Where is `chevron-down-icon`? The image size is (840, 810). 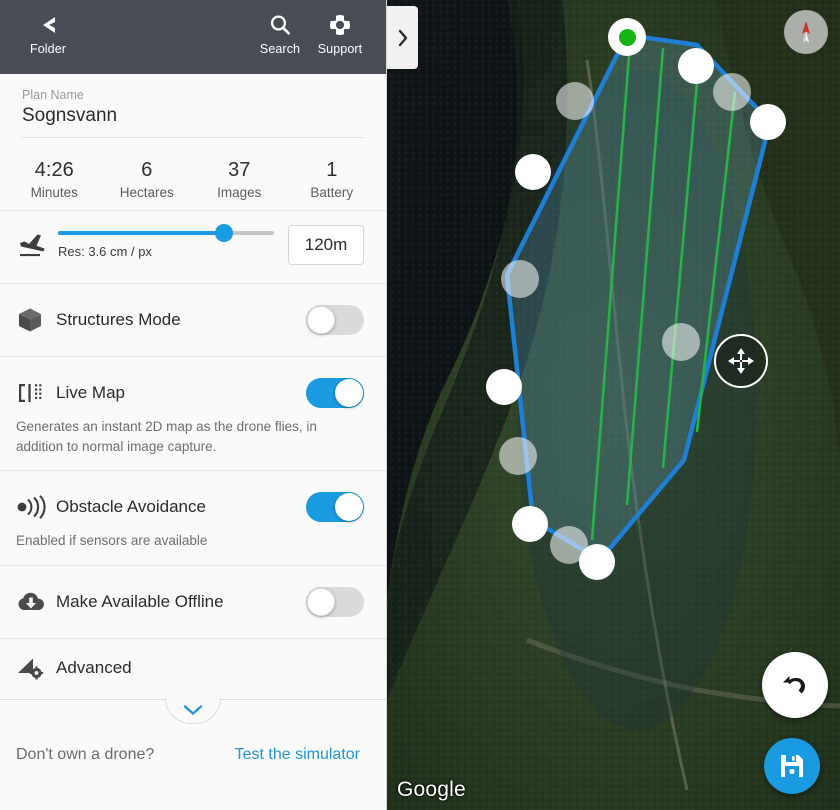 chevron-down-icon is located at coordinates (193, 710).